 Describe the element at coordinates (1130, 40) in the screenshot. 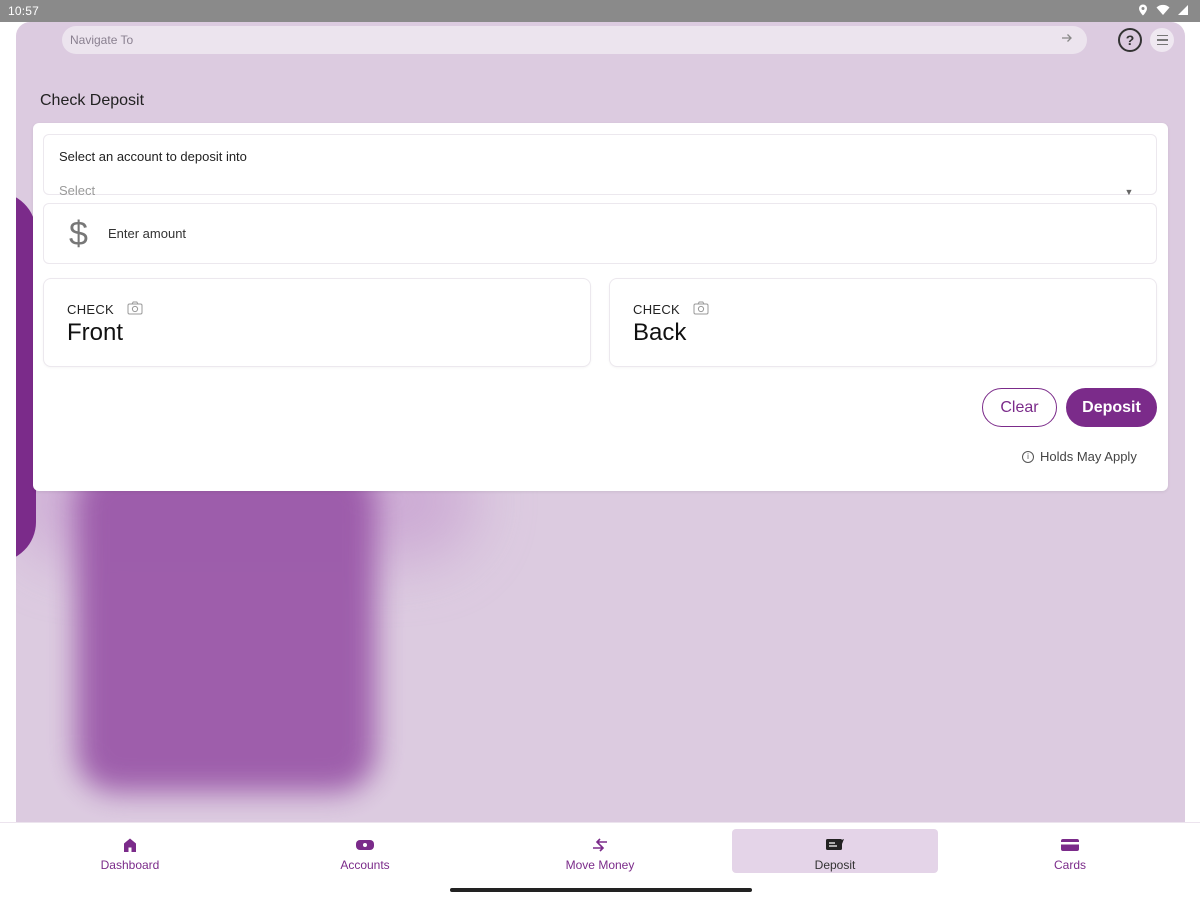

I see `help-icon: ?` at that location.